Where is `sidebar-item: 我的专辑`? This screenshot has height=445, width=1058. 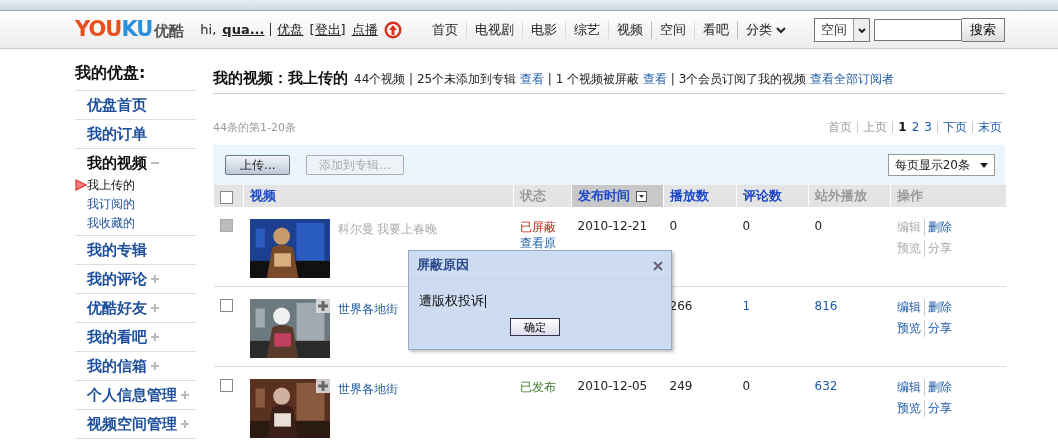
sidebar-item: 我的专辑 is located at coordinates (117, 250).